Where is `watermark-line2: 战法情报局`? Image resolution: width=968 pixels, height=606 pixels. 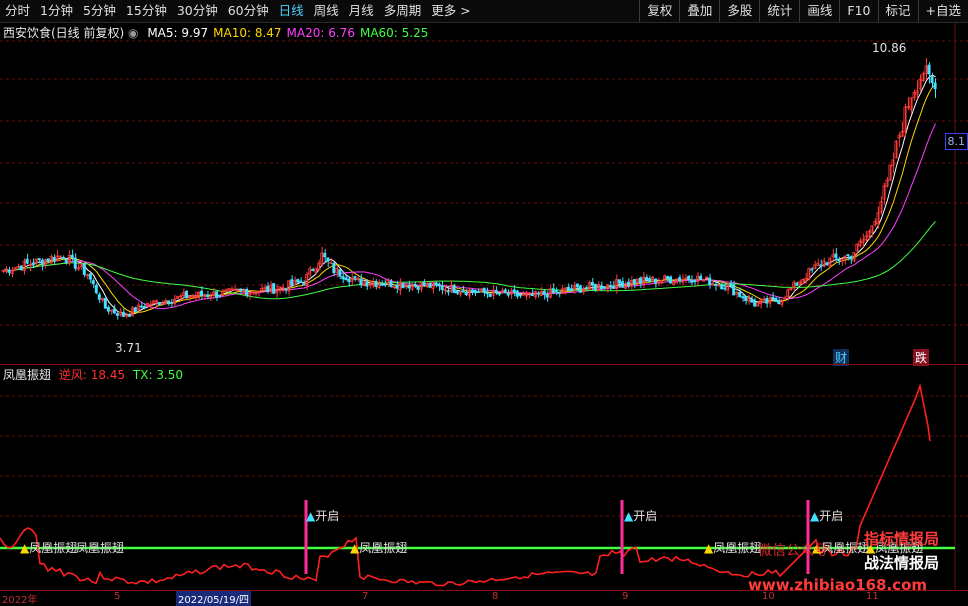 watermark-line2: 战法情报局 is located at coordinates (901, 562).